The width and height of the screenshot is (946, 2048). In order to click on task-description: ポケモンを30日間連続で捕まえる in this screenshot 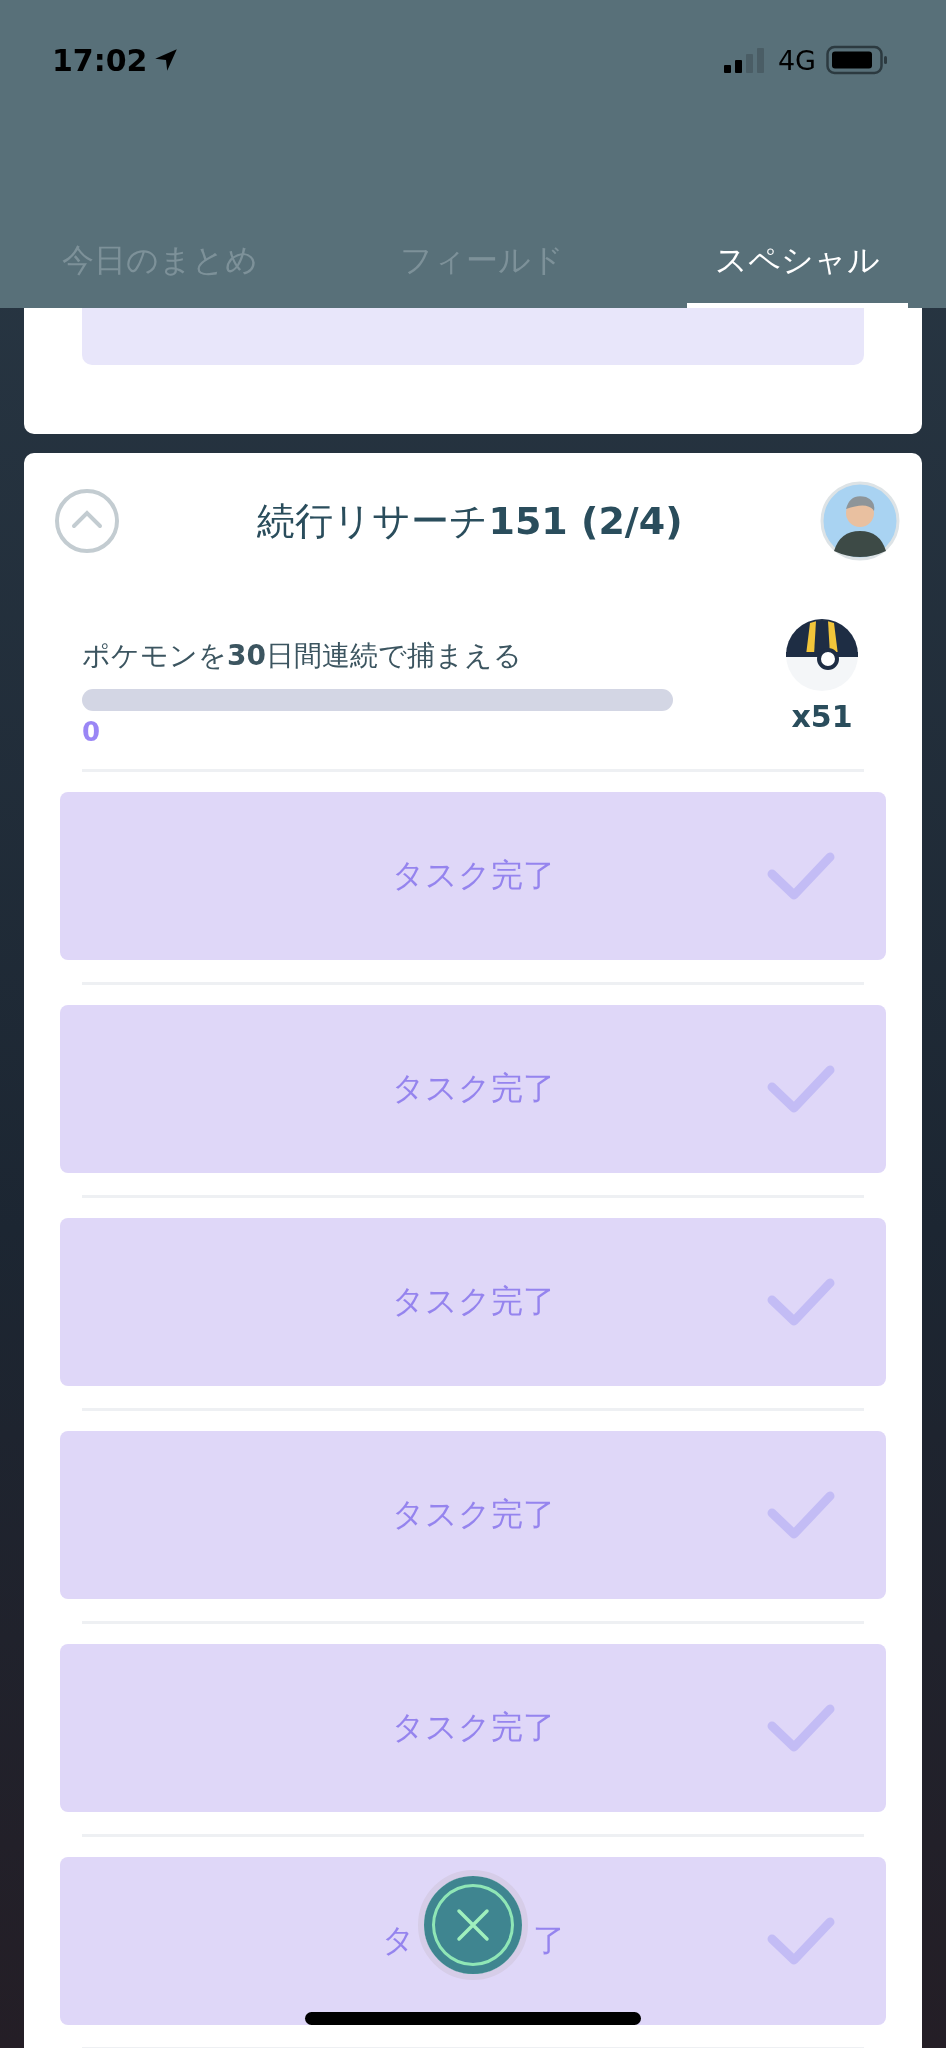, I will do `click(302, 656)`.